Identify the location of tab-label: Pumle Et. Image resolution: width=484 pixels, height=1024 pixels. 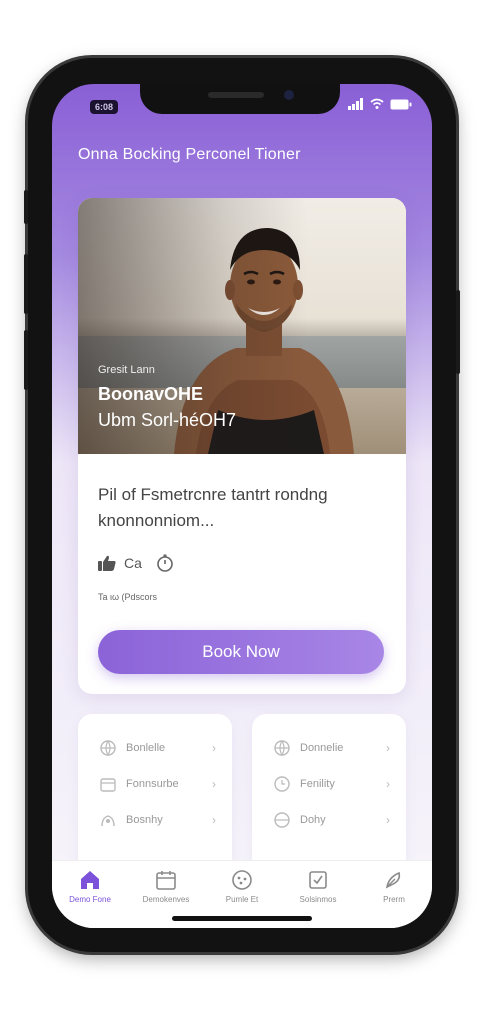
(242, 899).